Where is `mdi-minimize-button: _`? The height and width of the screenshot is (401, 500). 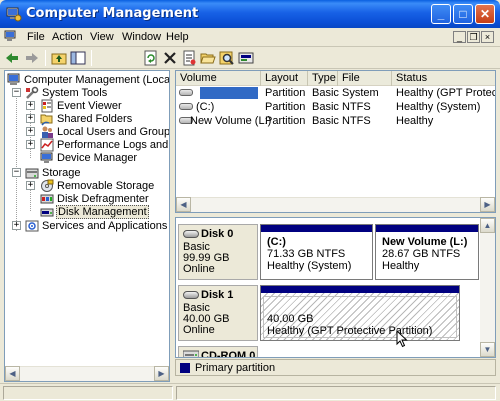
mdi-minimize-button: _ is located at coordinates (459, 37).